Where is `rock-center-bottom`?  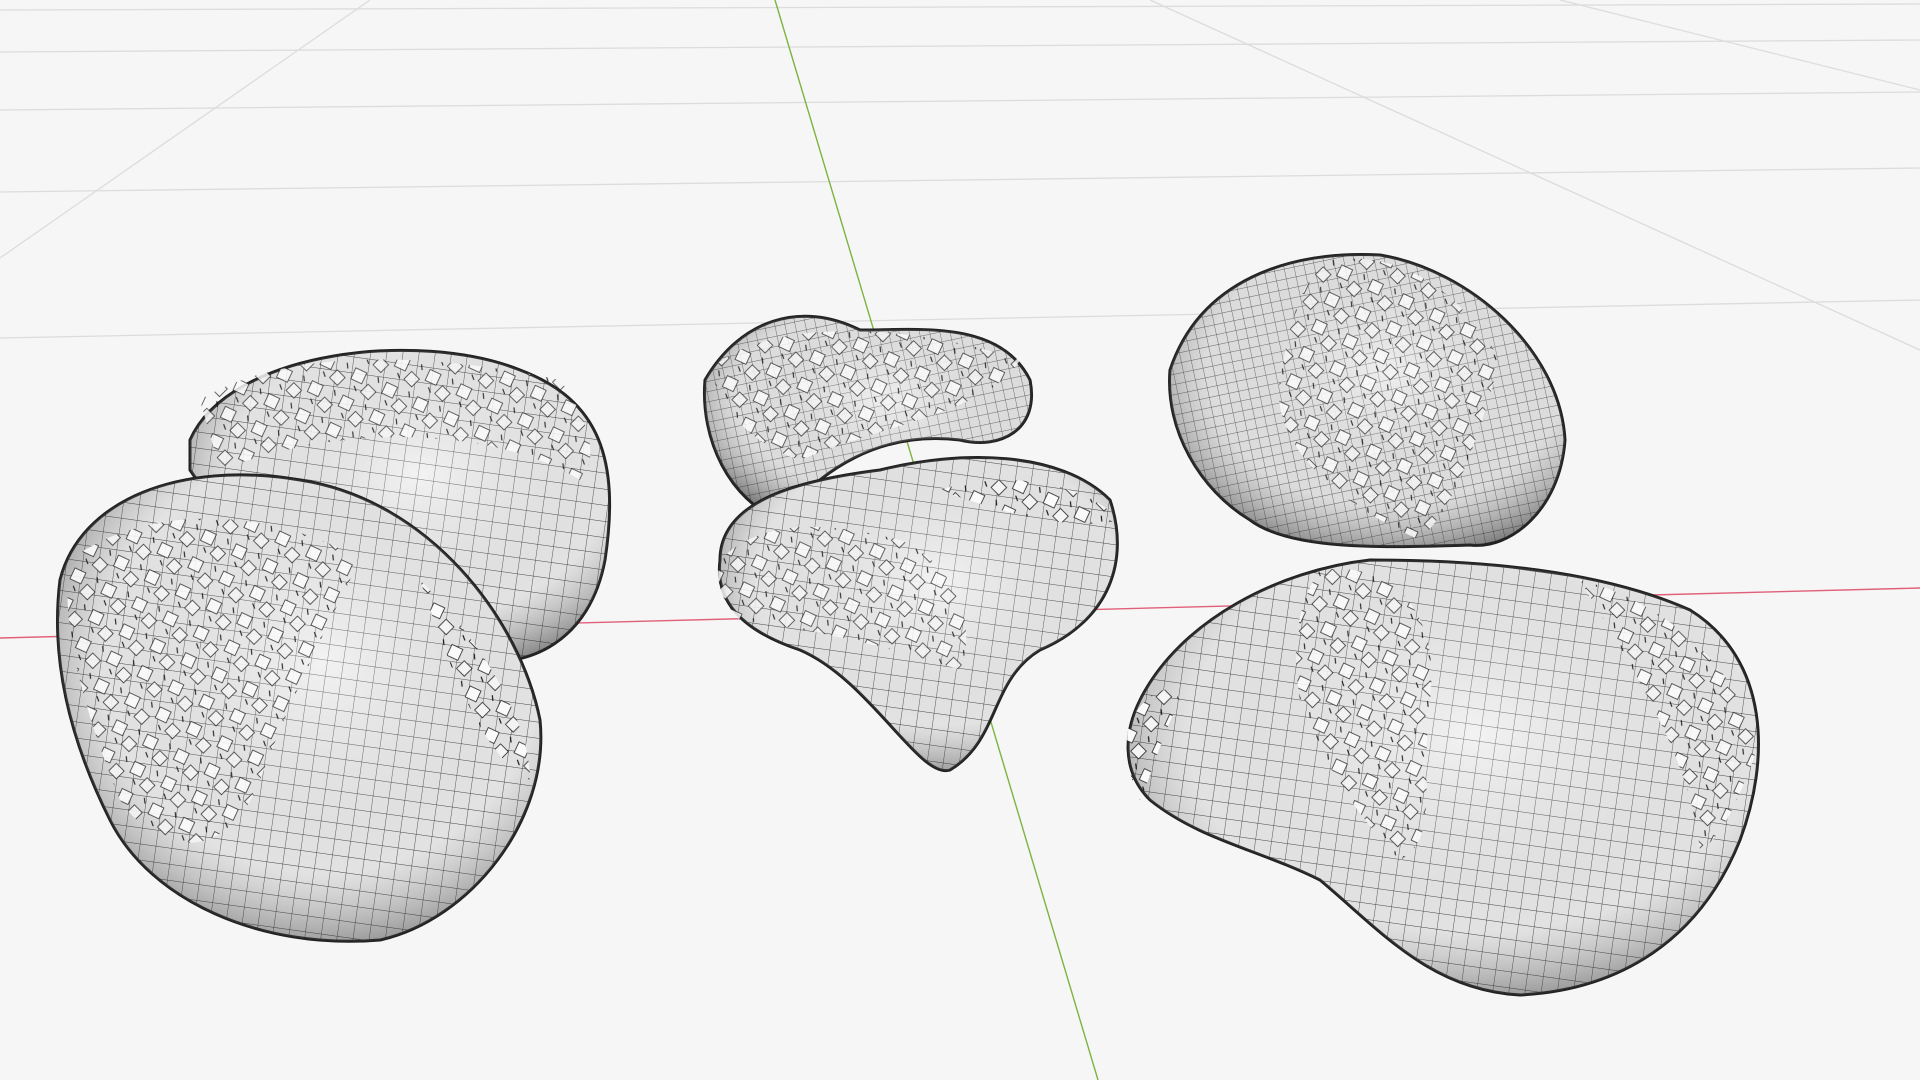
rock-center-bottom is located at coordinates (918, 614).